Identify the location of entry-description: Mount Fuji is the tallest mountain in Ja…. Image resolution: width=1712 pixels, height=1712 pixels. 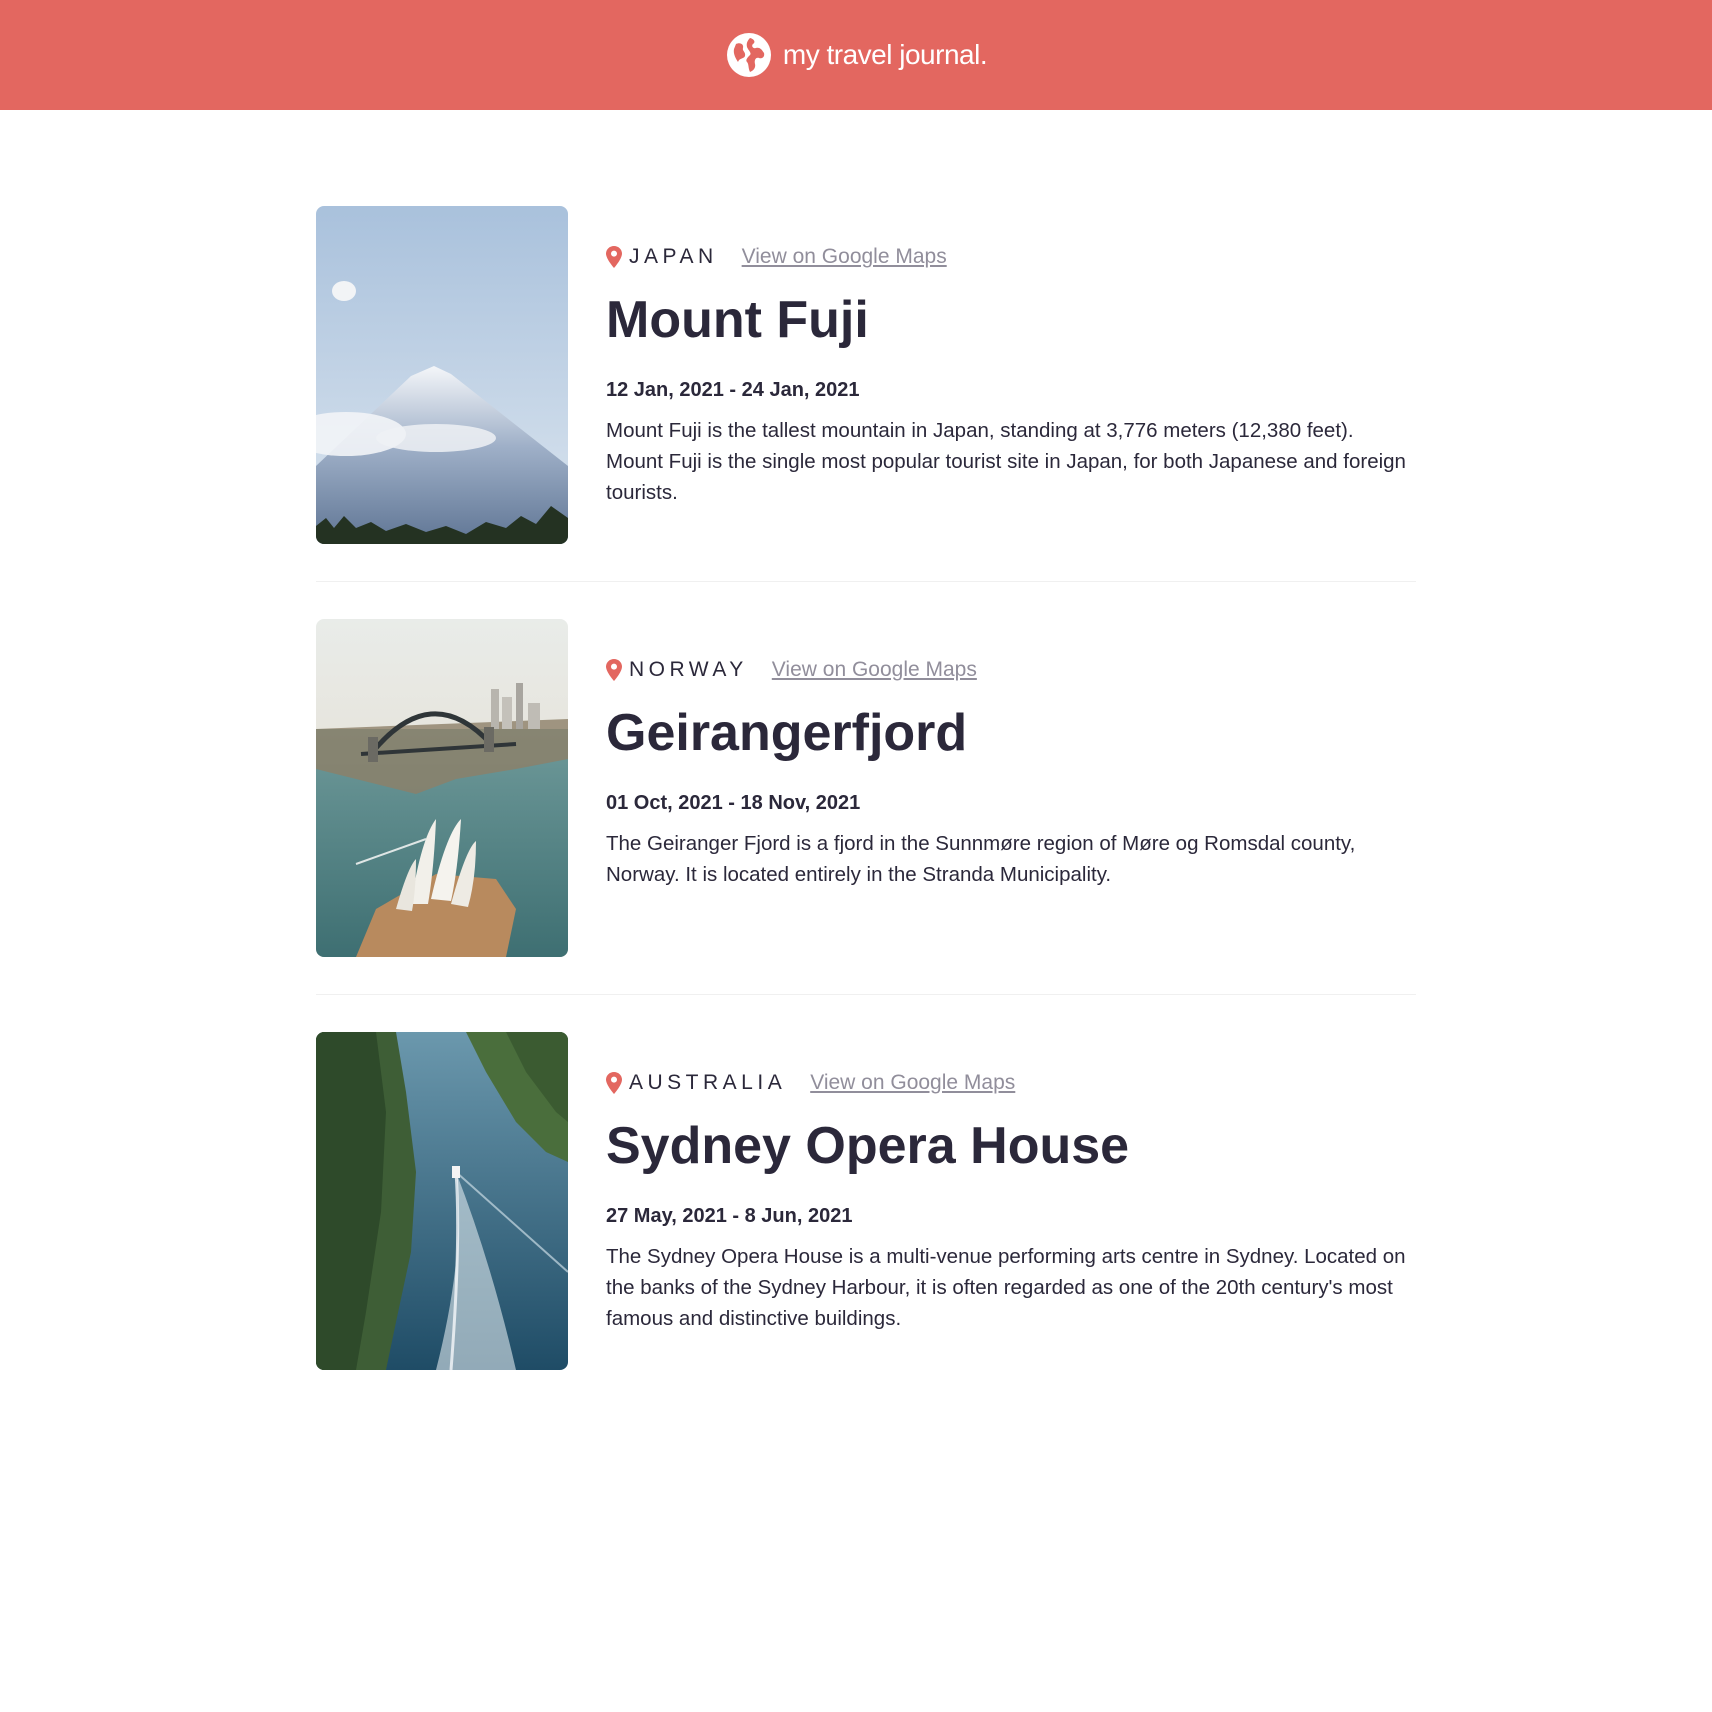
(1006, 462).